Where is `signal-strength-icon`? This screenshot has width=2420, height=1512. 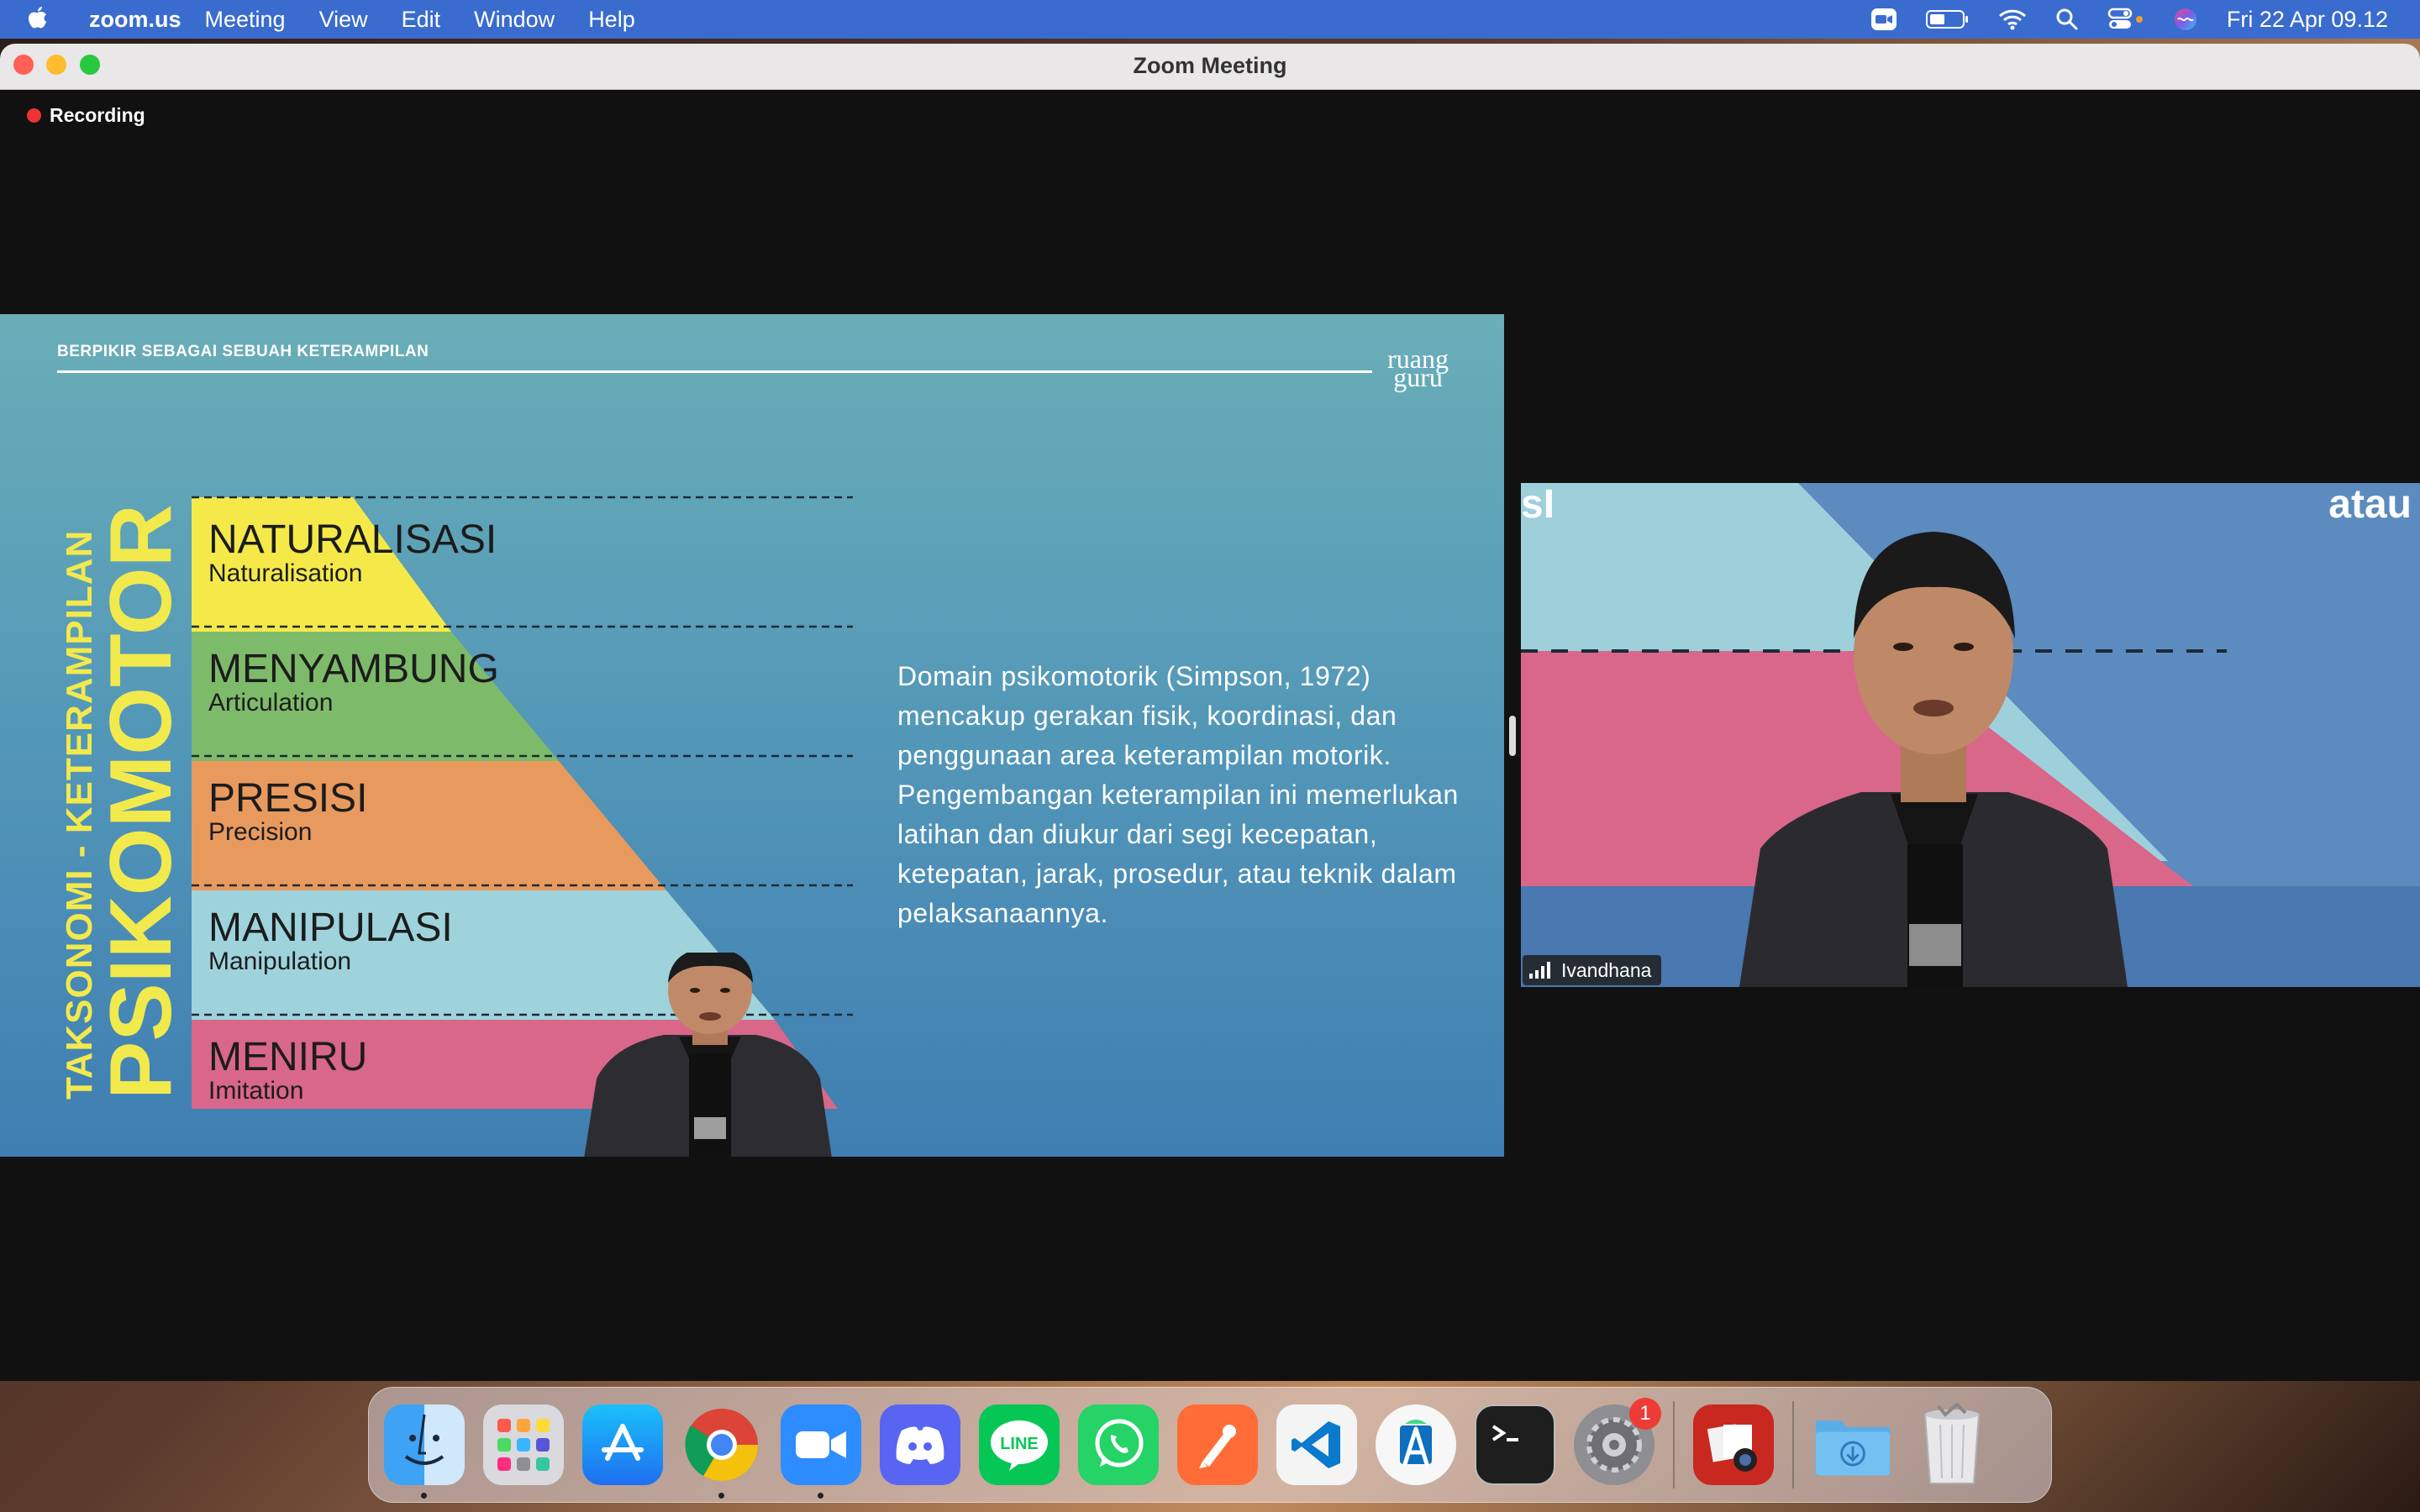 signal-strength-icon is located at coordinates (1541, 970).